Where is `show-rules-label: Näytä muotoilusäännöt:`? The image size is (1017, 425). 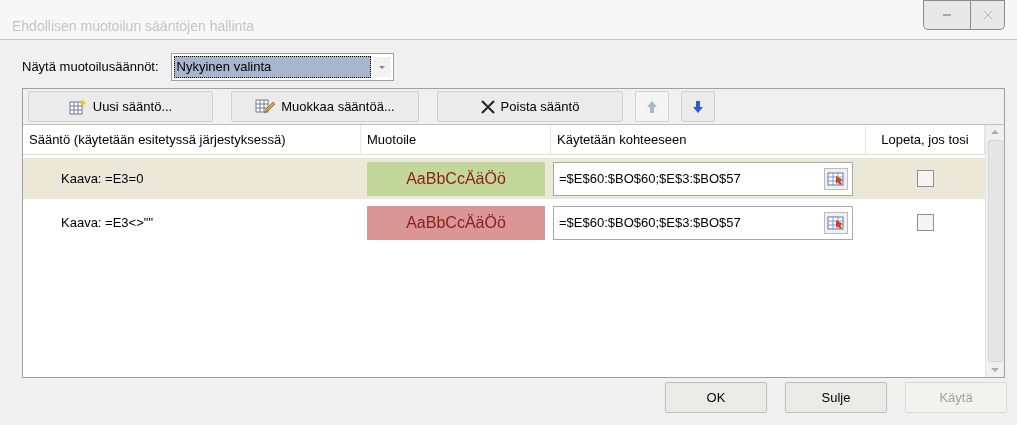
show-rules-label: Näytä muotoilusäännöt: is located at coordinates (90, 67).